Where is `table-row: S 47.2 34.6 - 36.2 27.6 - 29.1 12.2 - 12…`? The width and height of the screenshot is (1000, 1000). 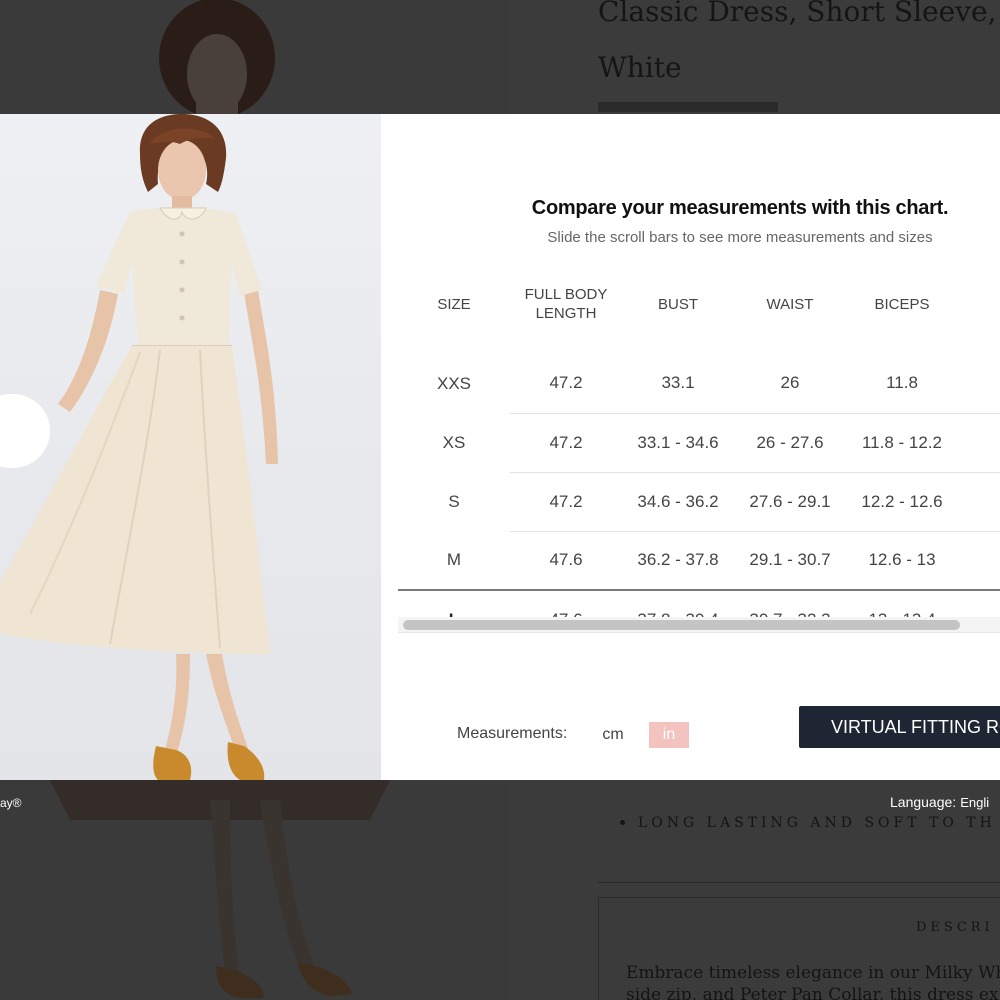 table-row: S 47.2 34.6 - 36.2 27.6 - 29.1 12.2 - 12… is located at coordinates (699, 502).